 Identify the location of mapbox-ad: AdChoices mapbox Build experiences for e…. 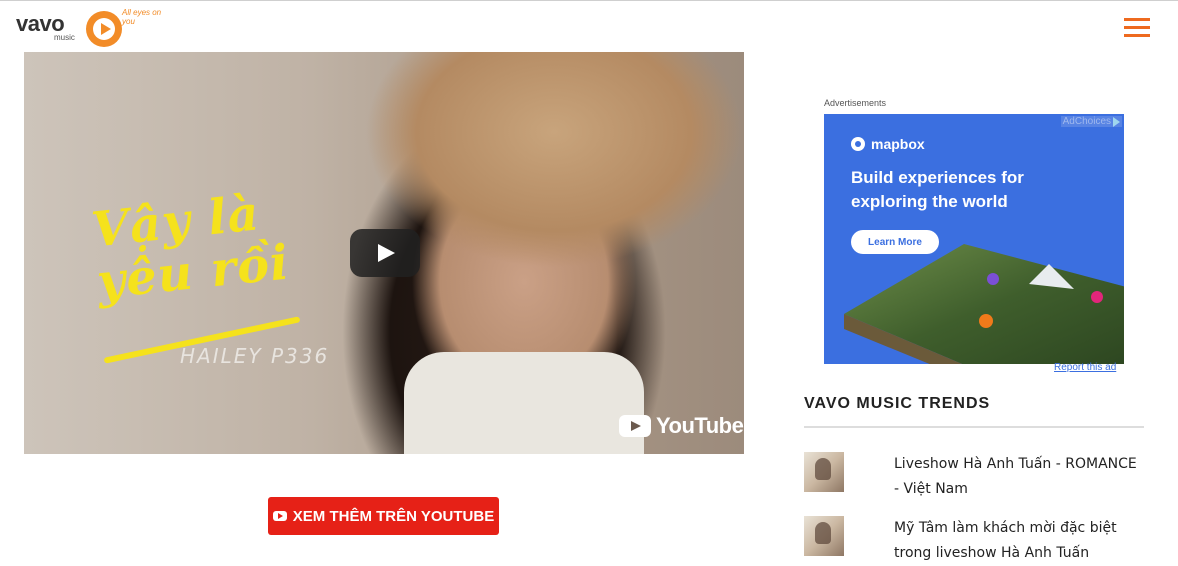
(974, 239).